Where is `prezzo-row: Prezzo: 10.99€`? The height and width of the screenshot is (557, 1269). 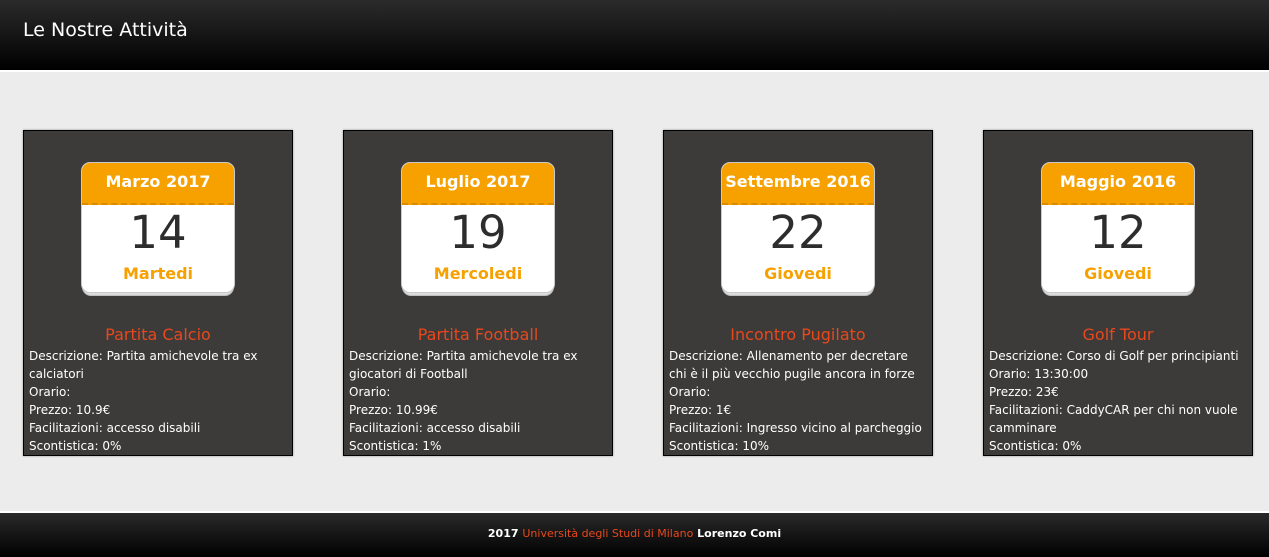
prezzo-row: Prezzo: 10.99€ is located at coordinates (393, 410).